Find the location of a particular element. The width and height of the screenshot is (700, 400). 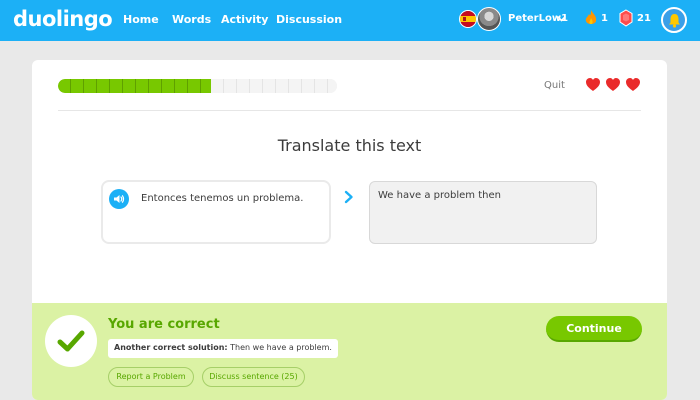

feedback-status: You are correct is located at coordinates (164, 324).